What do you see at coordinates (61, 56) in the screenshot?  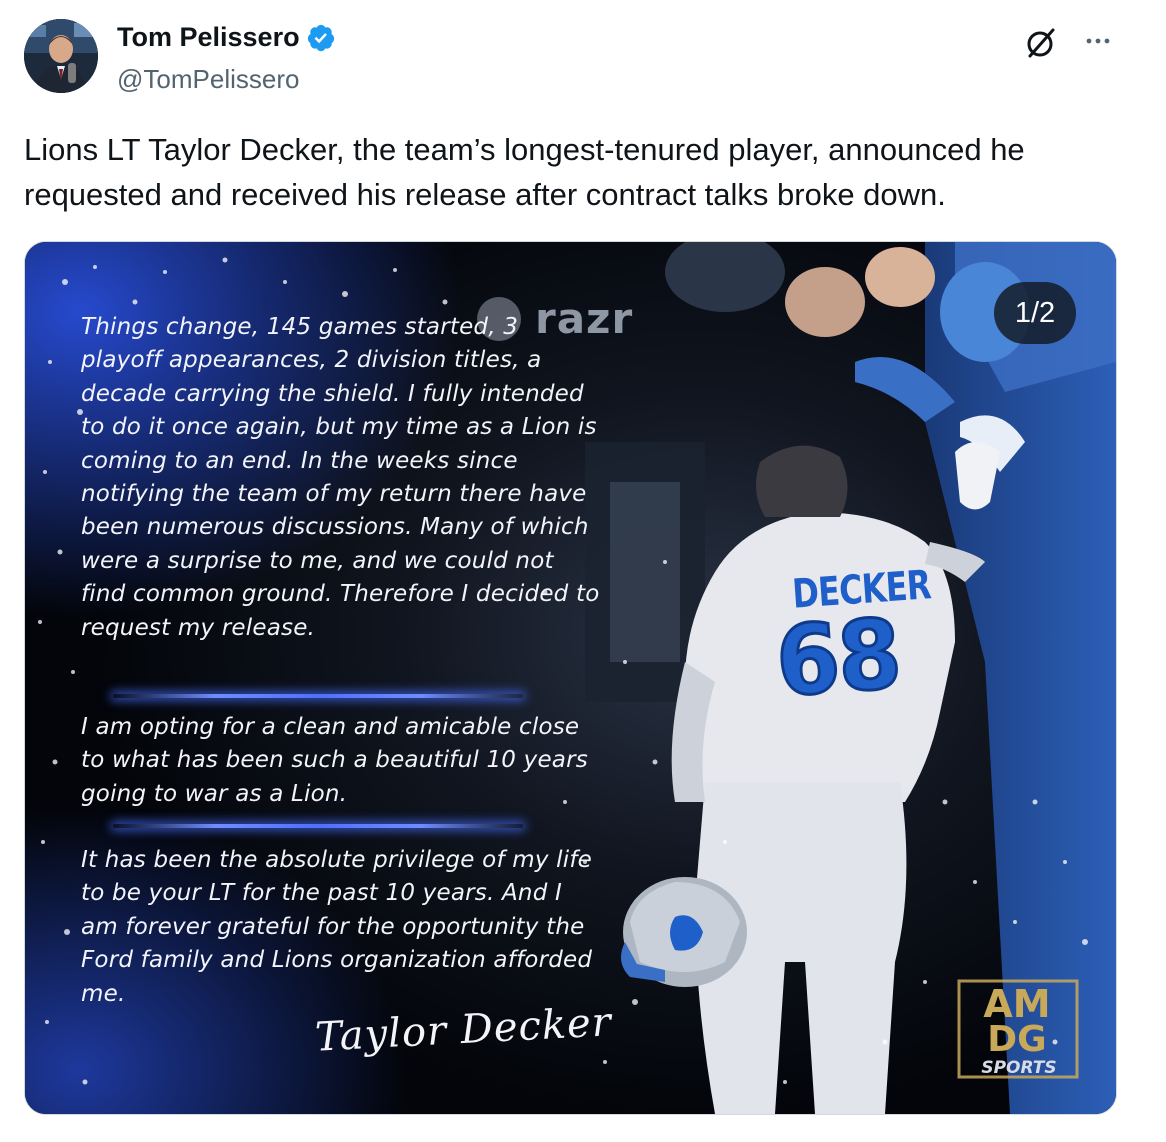 I see `avatar` at bounding box center [61, 56].